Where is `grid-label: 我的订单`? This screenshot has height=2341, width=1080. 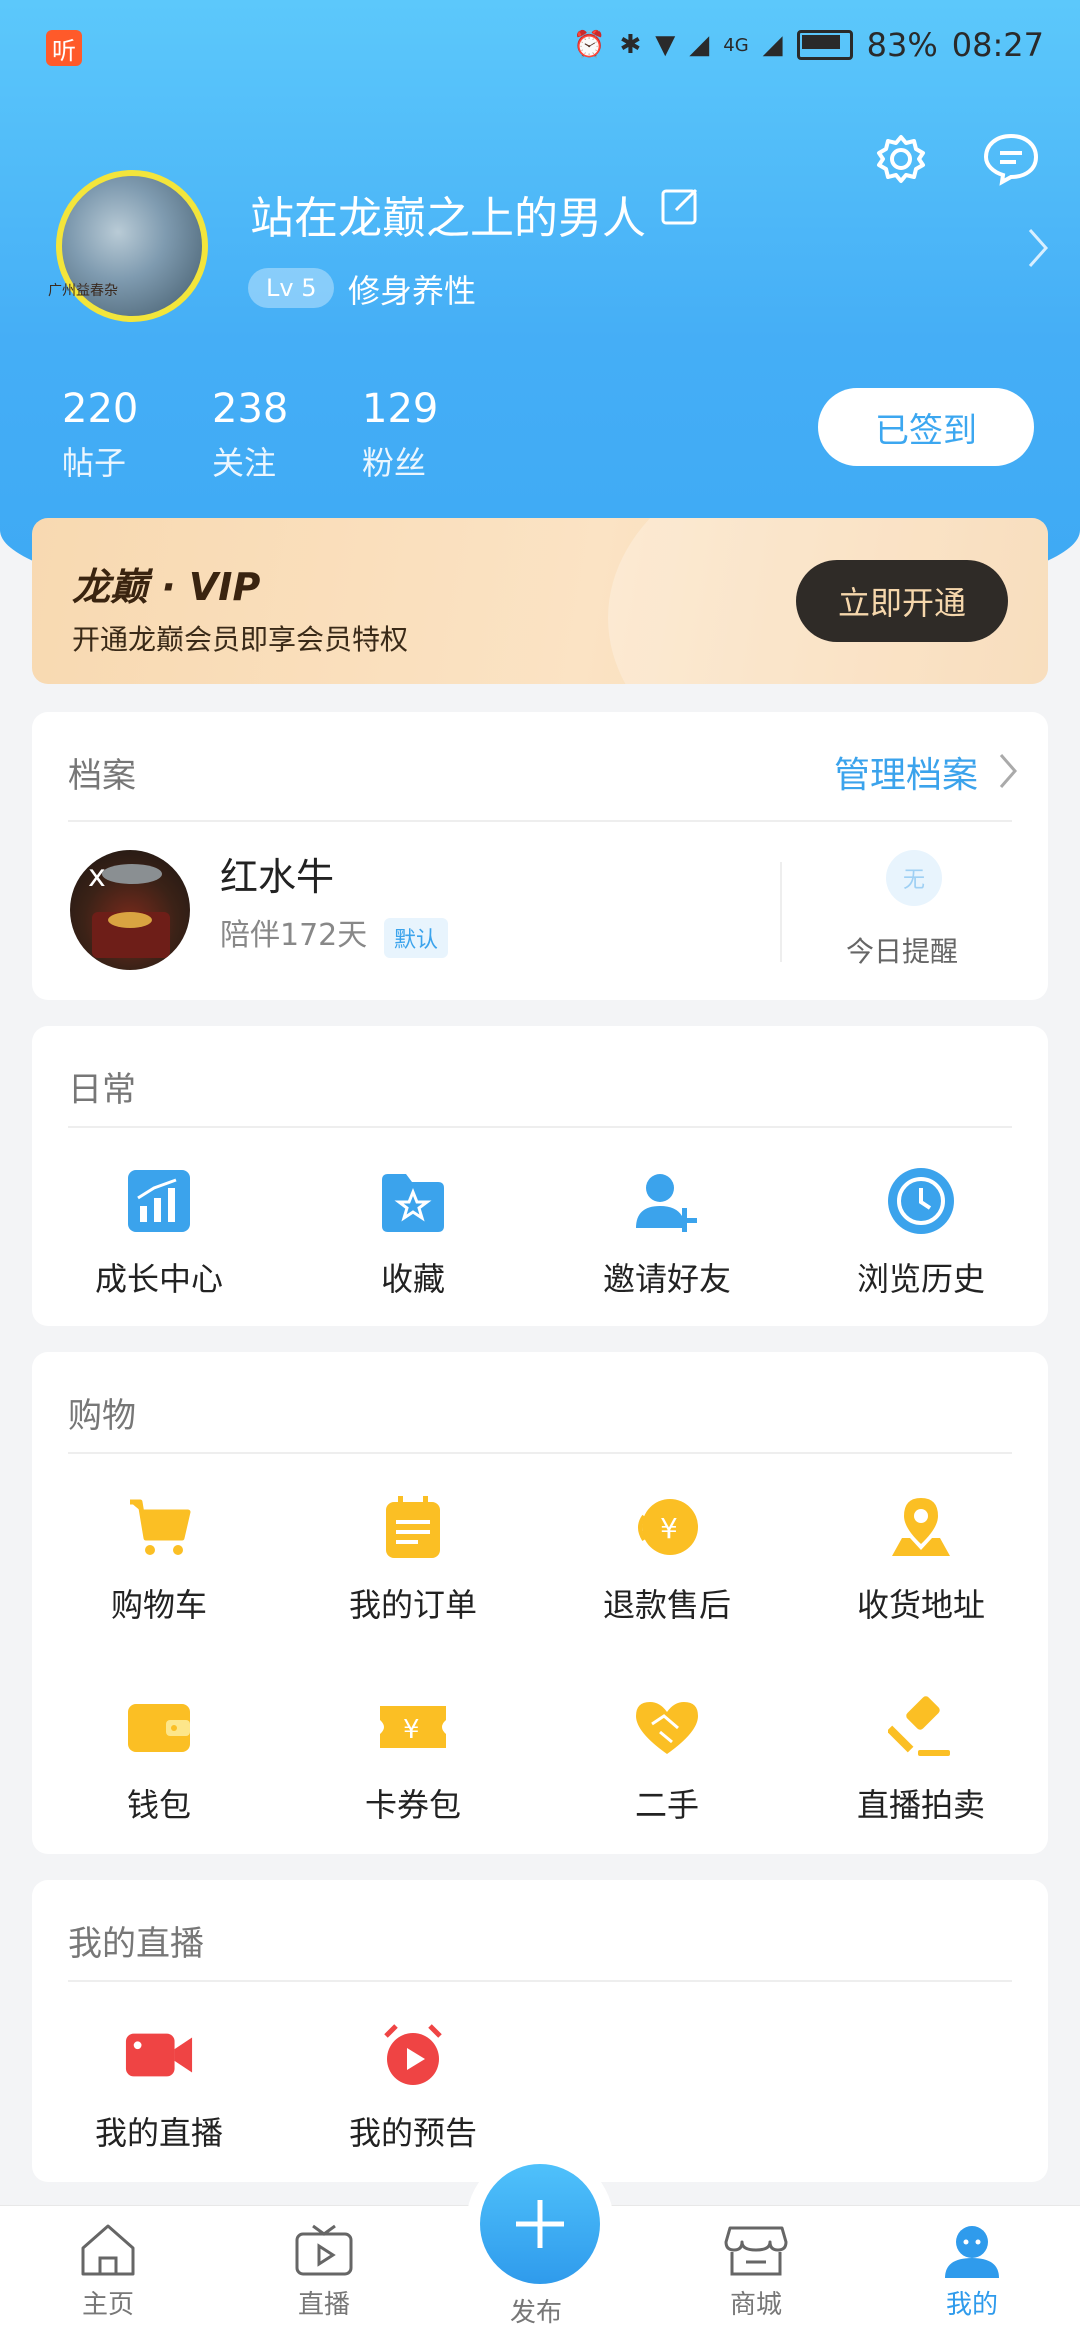
grid-label: 我的订单 is located at coordinates (412, 1605).